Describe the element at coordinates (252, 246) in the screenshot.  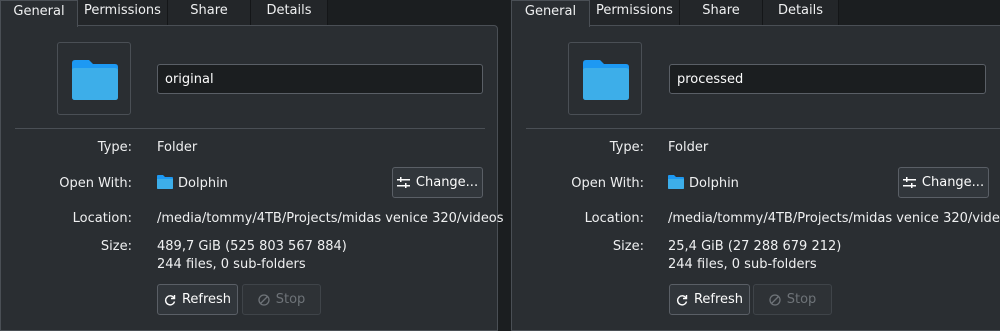
I see `size-value: 489,7 GiB (525 803 567 884)` at that location.